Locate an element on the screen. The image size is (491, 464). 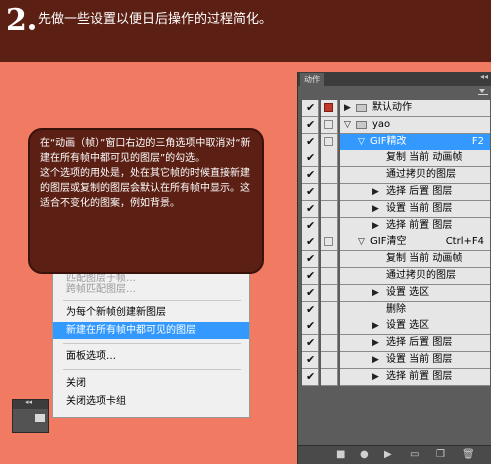
action-row: ✔ ▶ 默认动作 is located at coordinates (396, 108).